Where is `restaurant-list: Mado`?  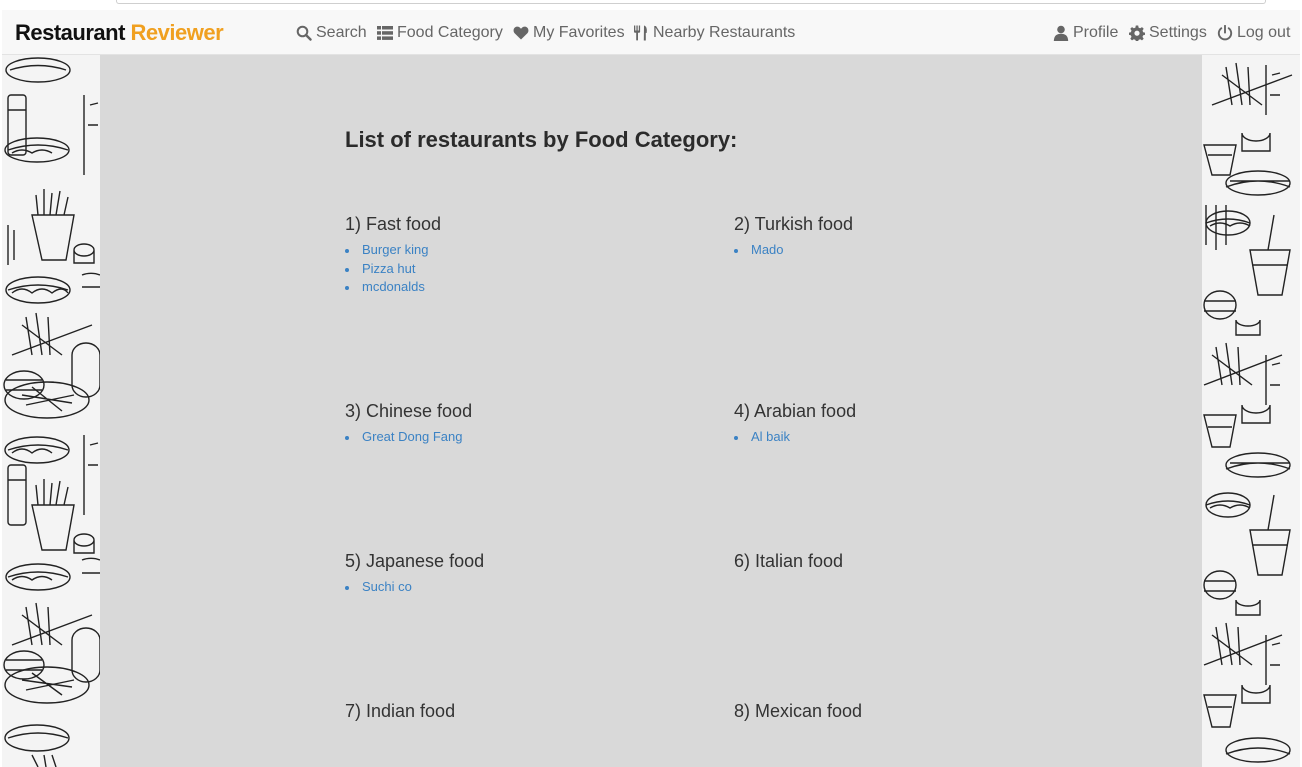
restaurant-list: Mado is located at coordinates (914, 250).